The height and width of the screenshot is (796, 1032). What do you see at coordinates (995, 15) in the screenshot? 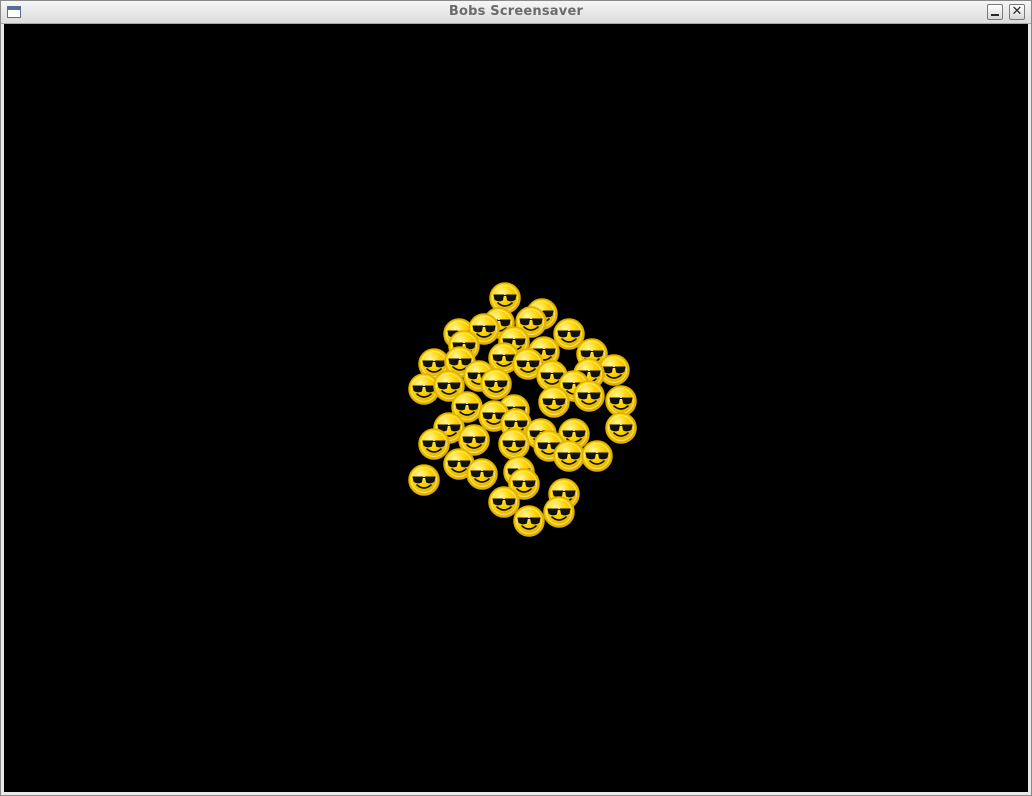
I see `minimize-icon` at bounding box center [995, 15].